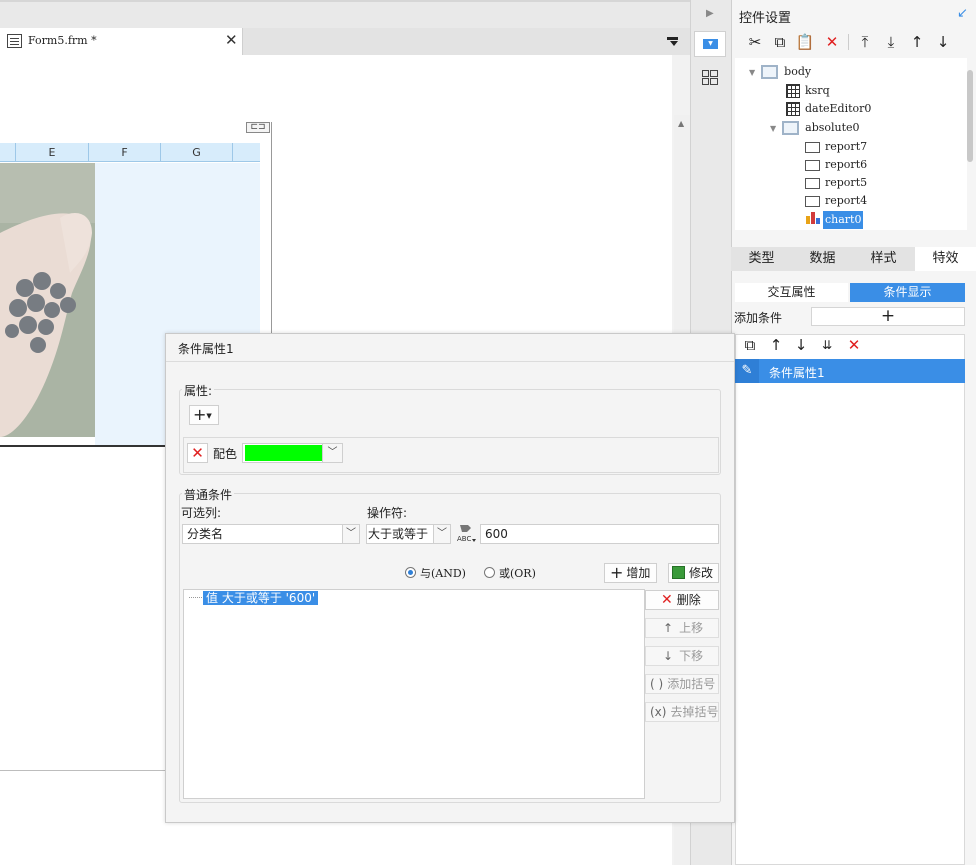 The width and height of the screenshot is (976, 865). What do you see at coordinates (682, 628) in the screenshot?
I see `move-up-button: ↑ 上移` at bounding box center [682, 628].